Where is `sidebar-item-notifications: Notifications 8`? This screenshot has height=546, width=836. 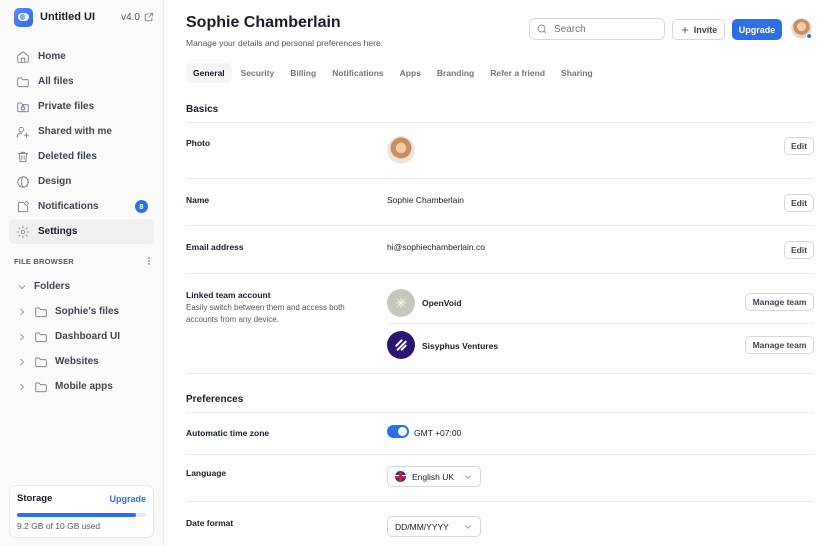
sidebar-item-notifications: Notifications 8 is located at coordinates (81, 206).